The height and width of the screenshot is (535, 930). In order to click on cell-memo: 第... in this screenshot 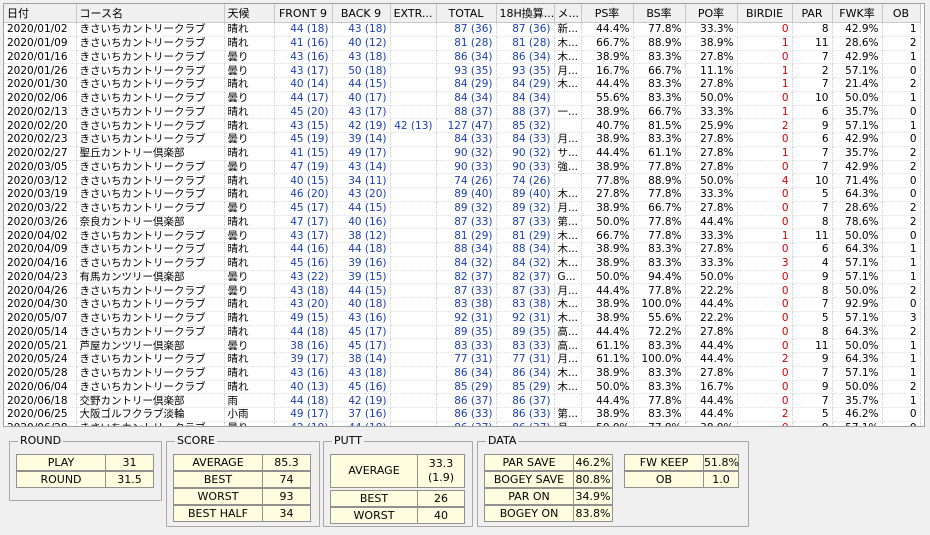, I will do `click(568, 414)`.